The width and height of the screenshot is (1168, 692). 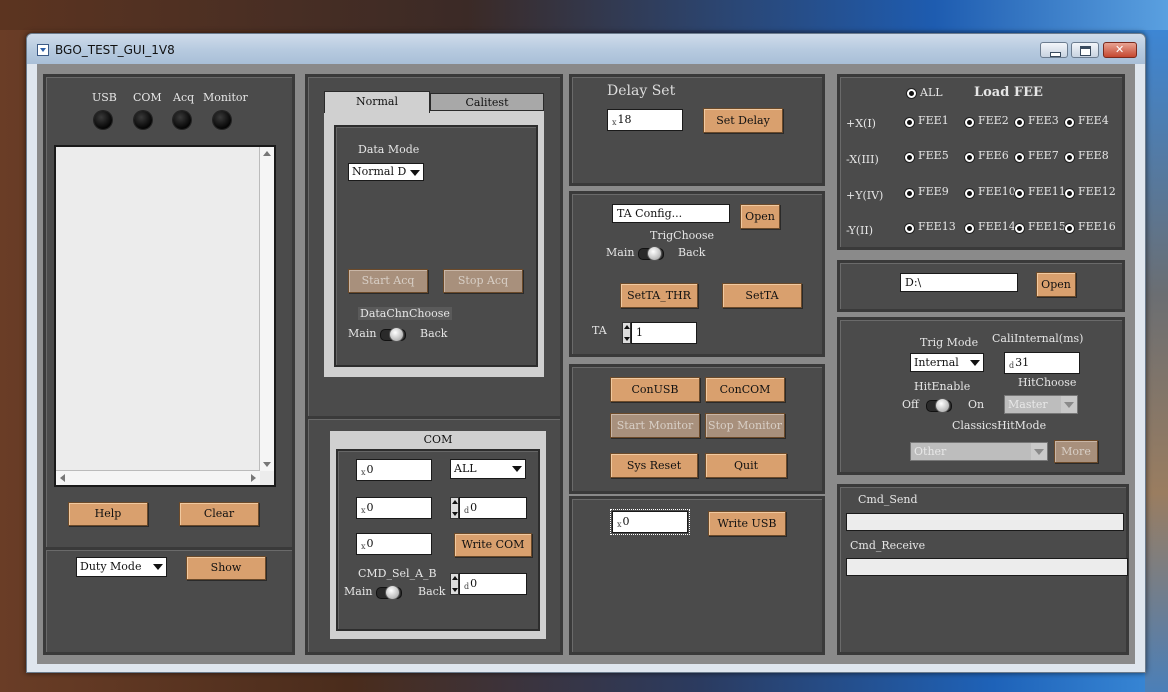 What do you see at coordinates (474, 583) in the screenshot?
I see `cmd-sel-value: 0` at bounding box center [474, 583].